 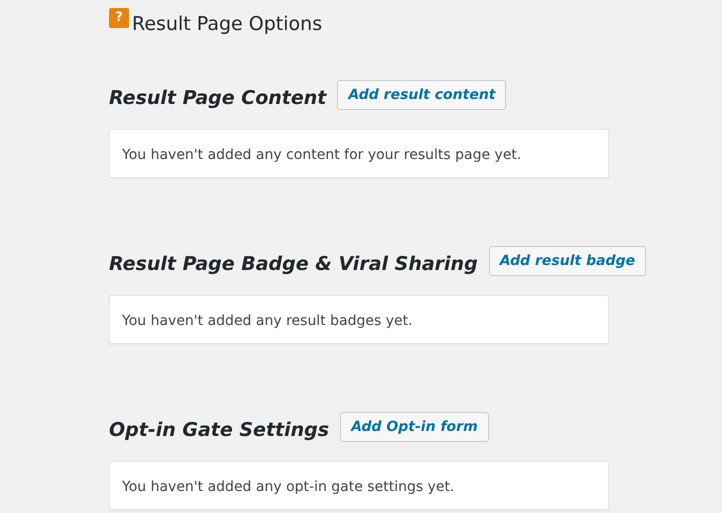 I want to click on empty-message: You haven't added any opt-in gate settings yet., so click(x=288, y=487).